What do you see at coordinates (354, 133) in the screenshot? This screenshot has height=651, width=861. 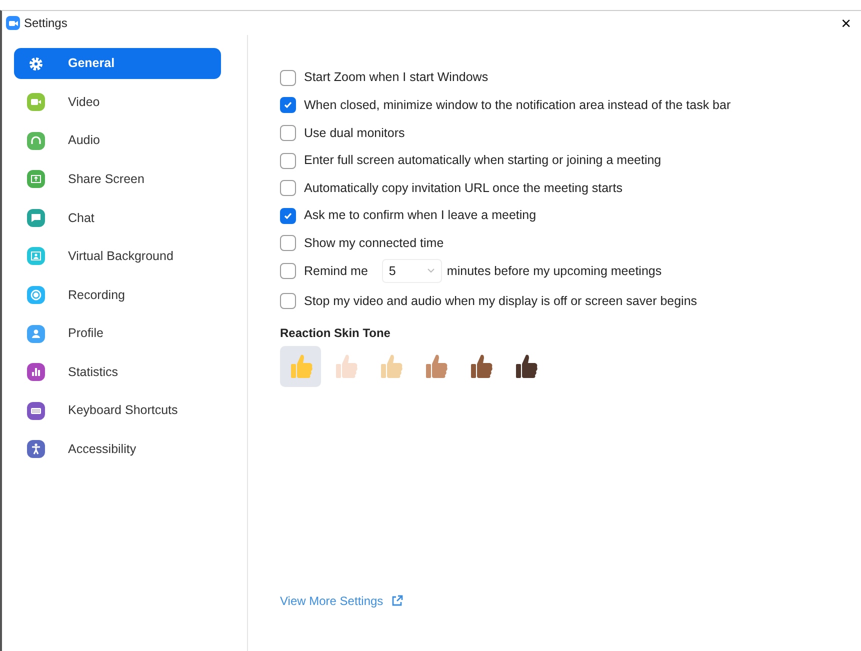 I see `option-label: Use dual monitors` at bounding box center [354, 133].